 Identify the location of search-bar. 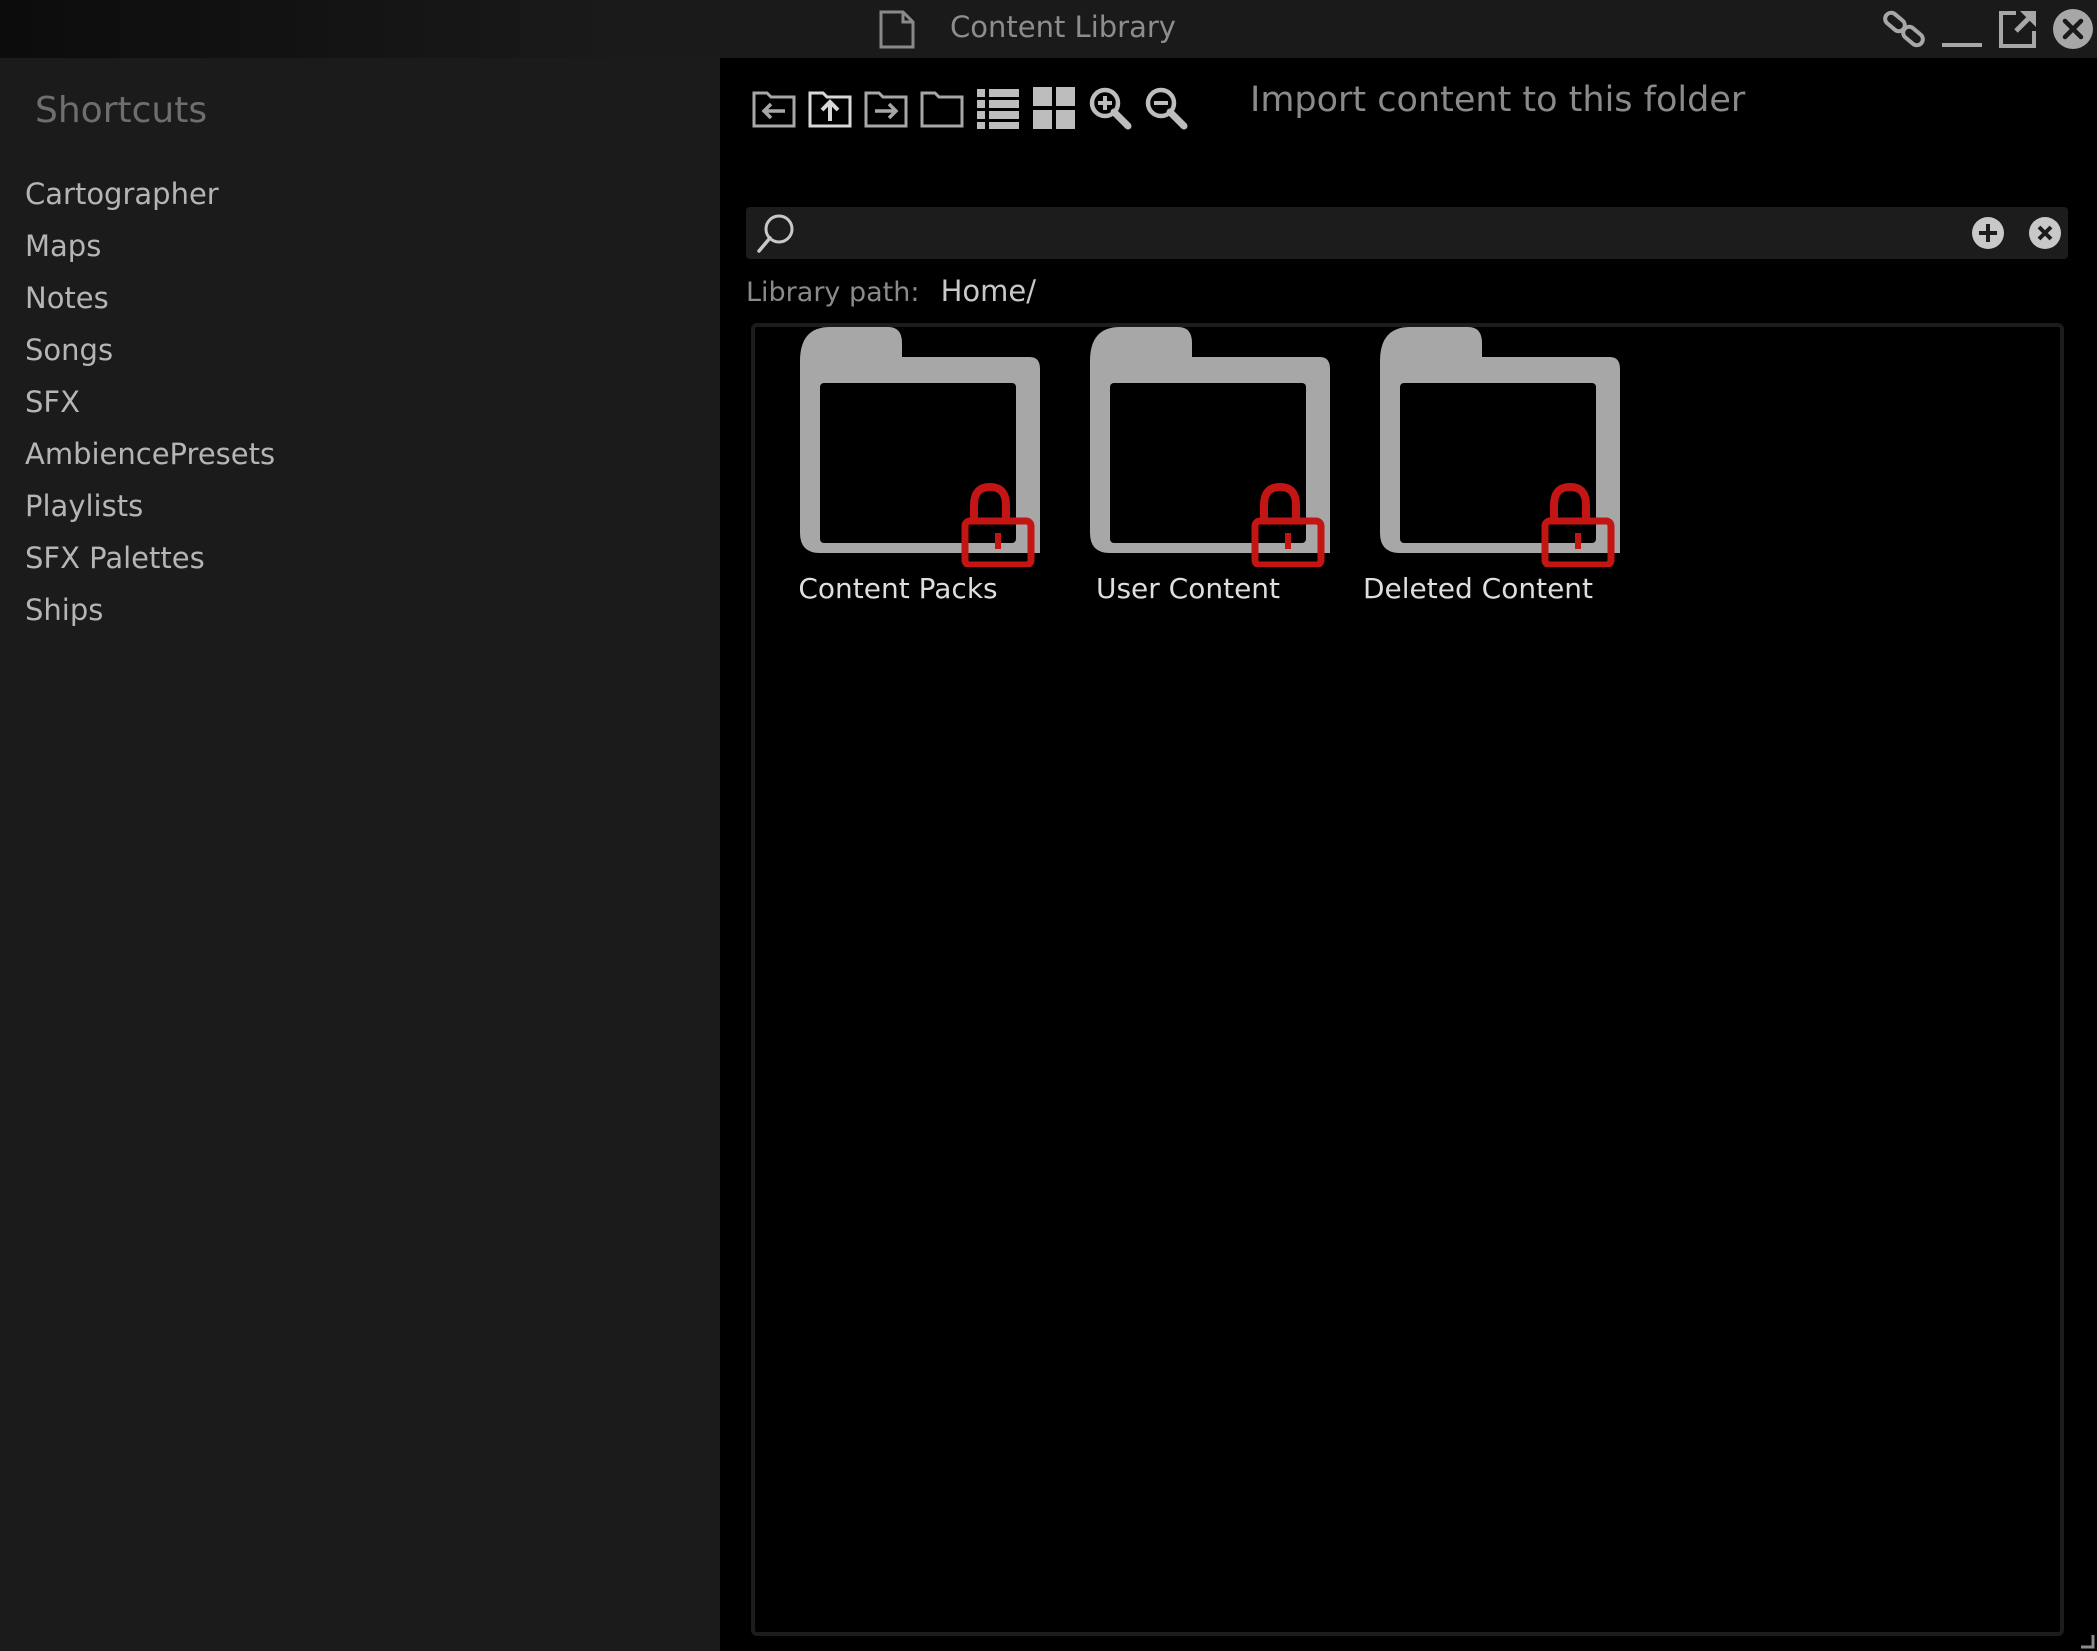
(1407, 233).